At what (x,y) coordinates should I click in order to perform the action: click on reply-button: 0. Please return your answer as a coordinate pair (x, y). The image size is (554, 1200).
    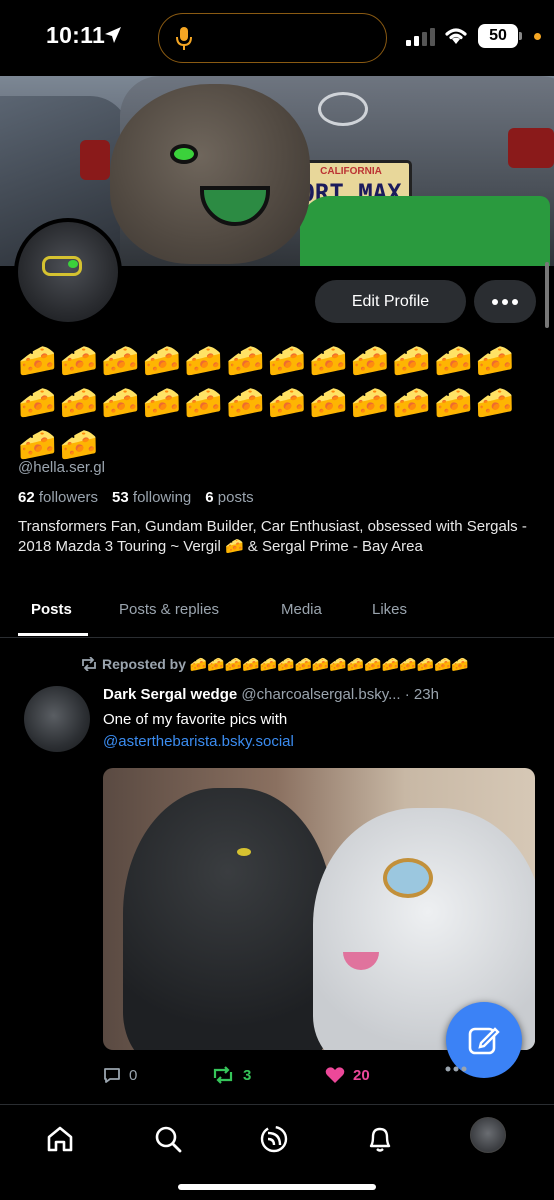
    Looking at the image, I should click on (120, 1075).